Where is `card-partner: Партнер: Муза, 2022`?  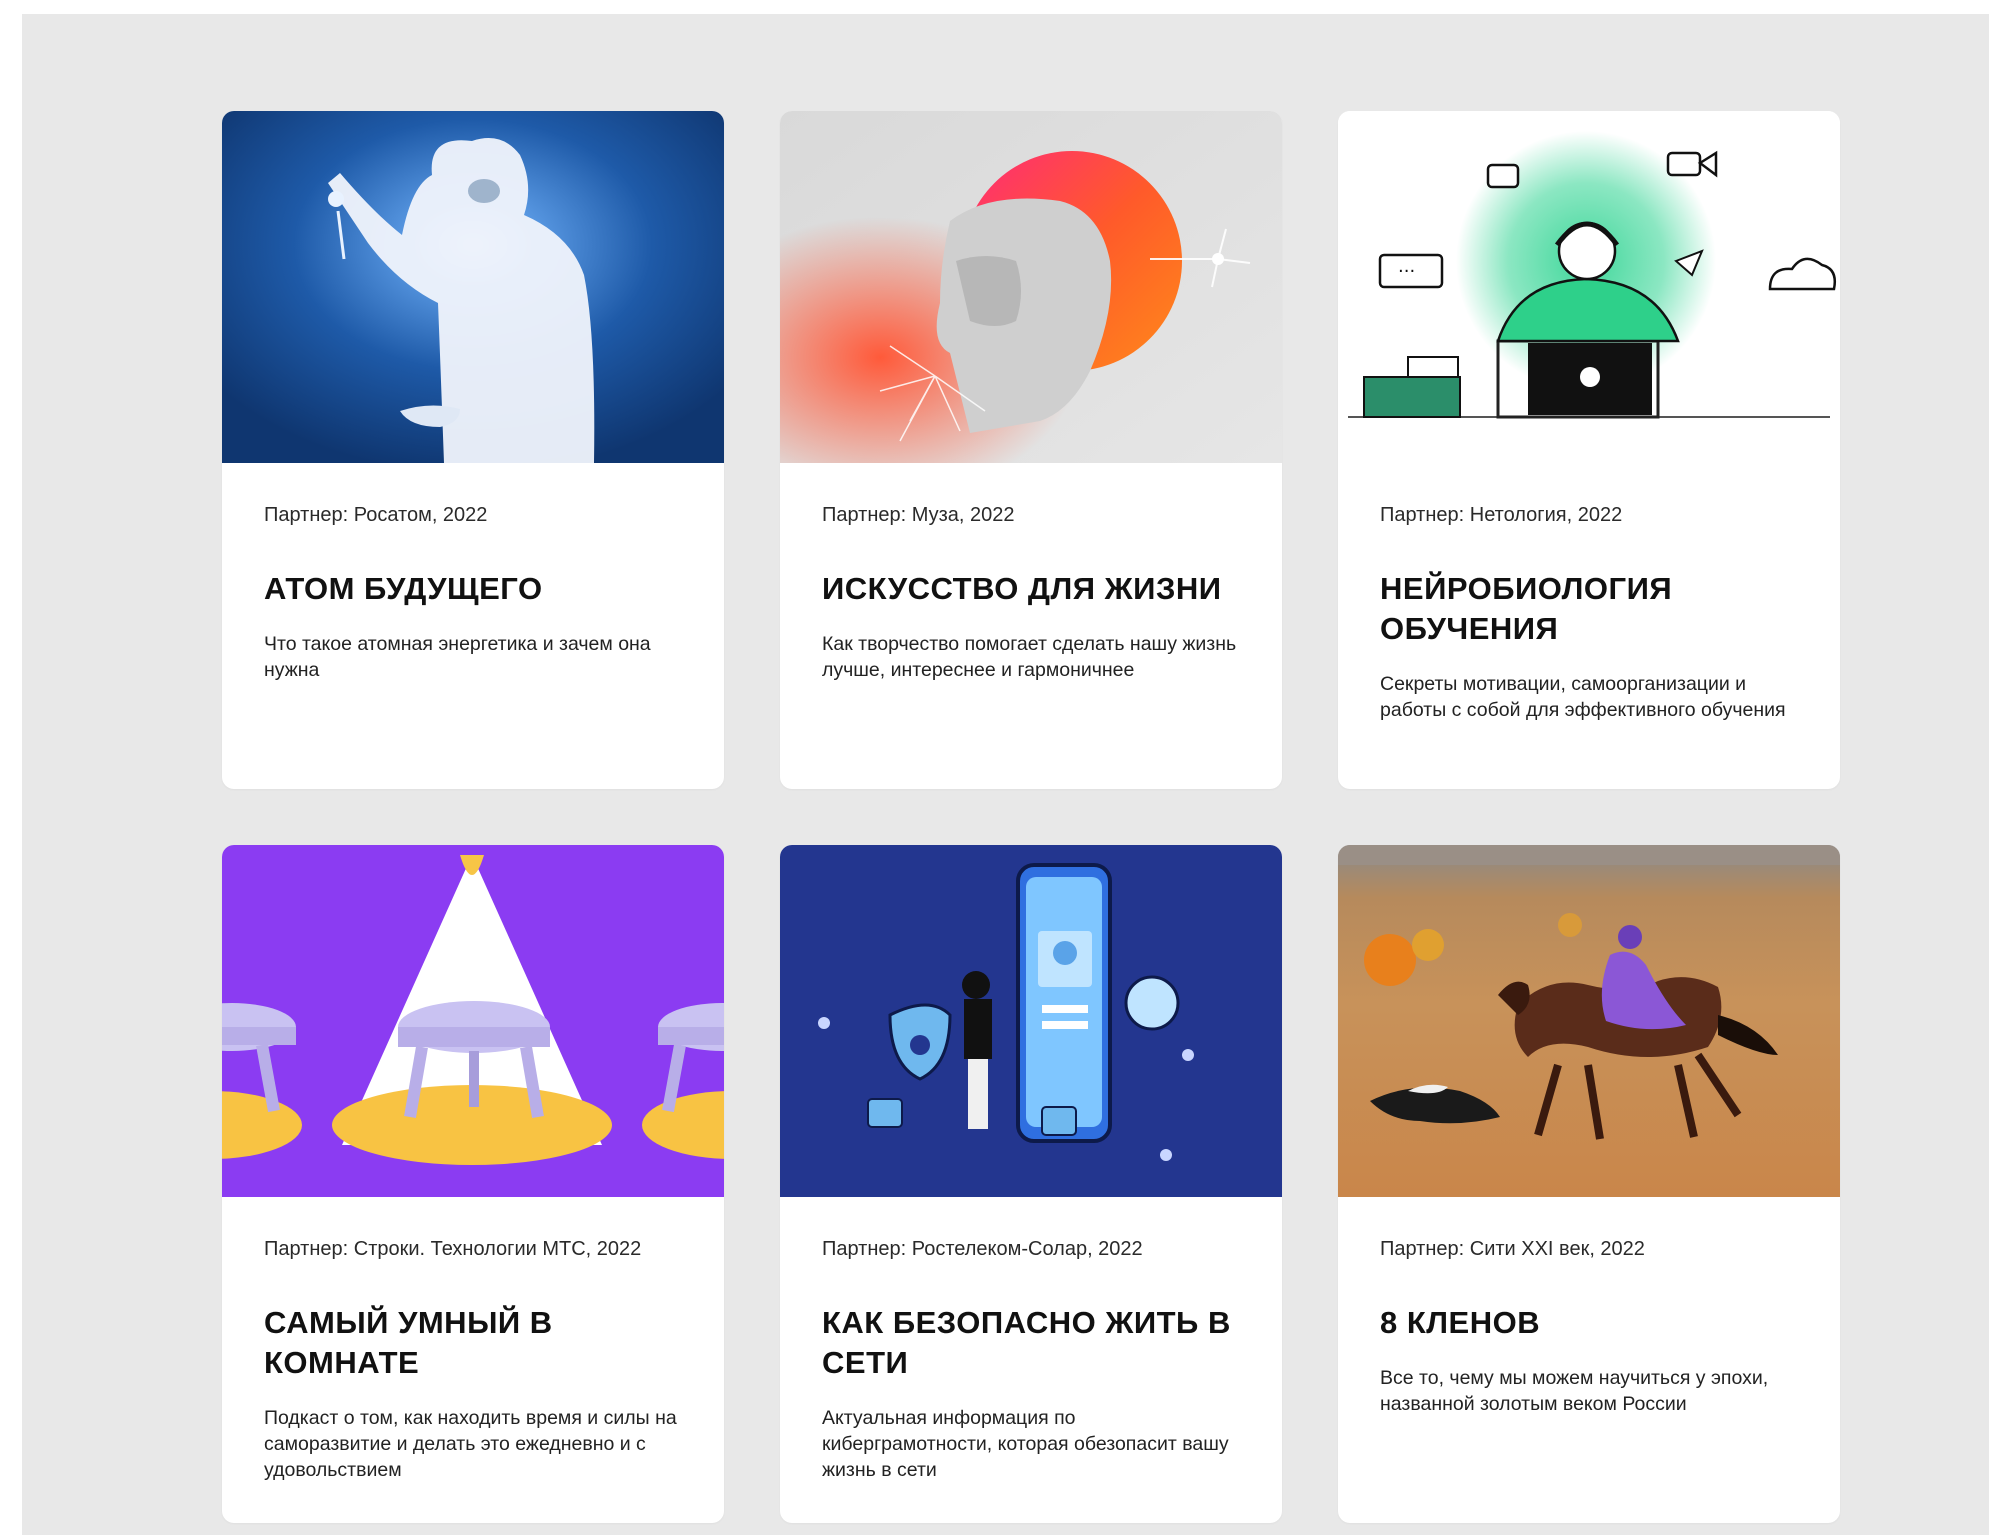
card-partner: Партнер: Муза, 2022 is located at coordinates (918, 515).